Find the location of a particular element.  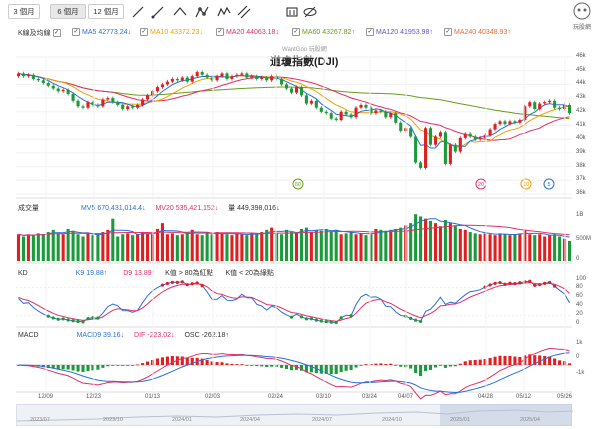

price-axis-label: 43k is located at coordinates (581, 97).